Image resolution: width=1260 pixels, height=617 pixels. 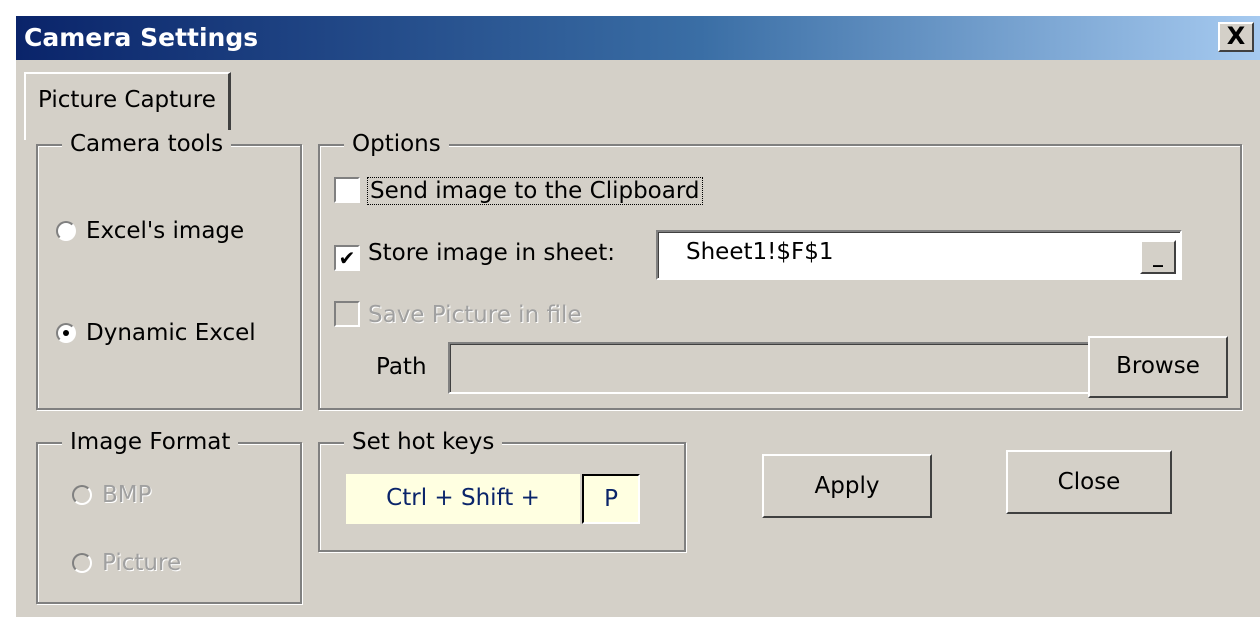 What do you see at coordinates (171, 333) in the screenshot?
I see `radio-label: Dynamic Excel` at bounding box center [171, 333].